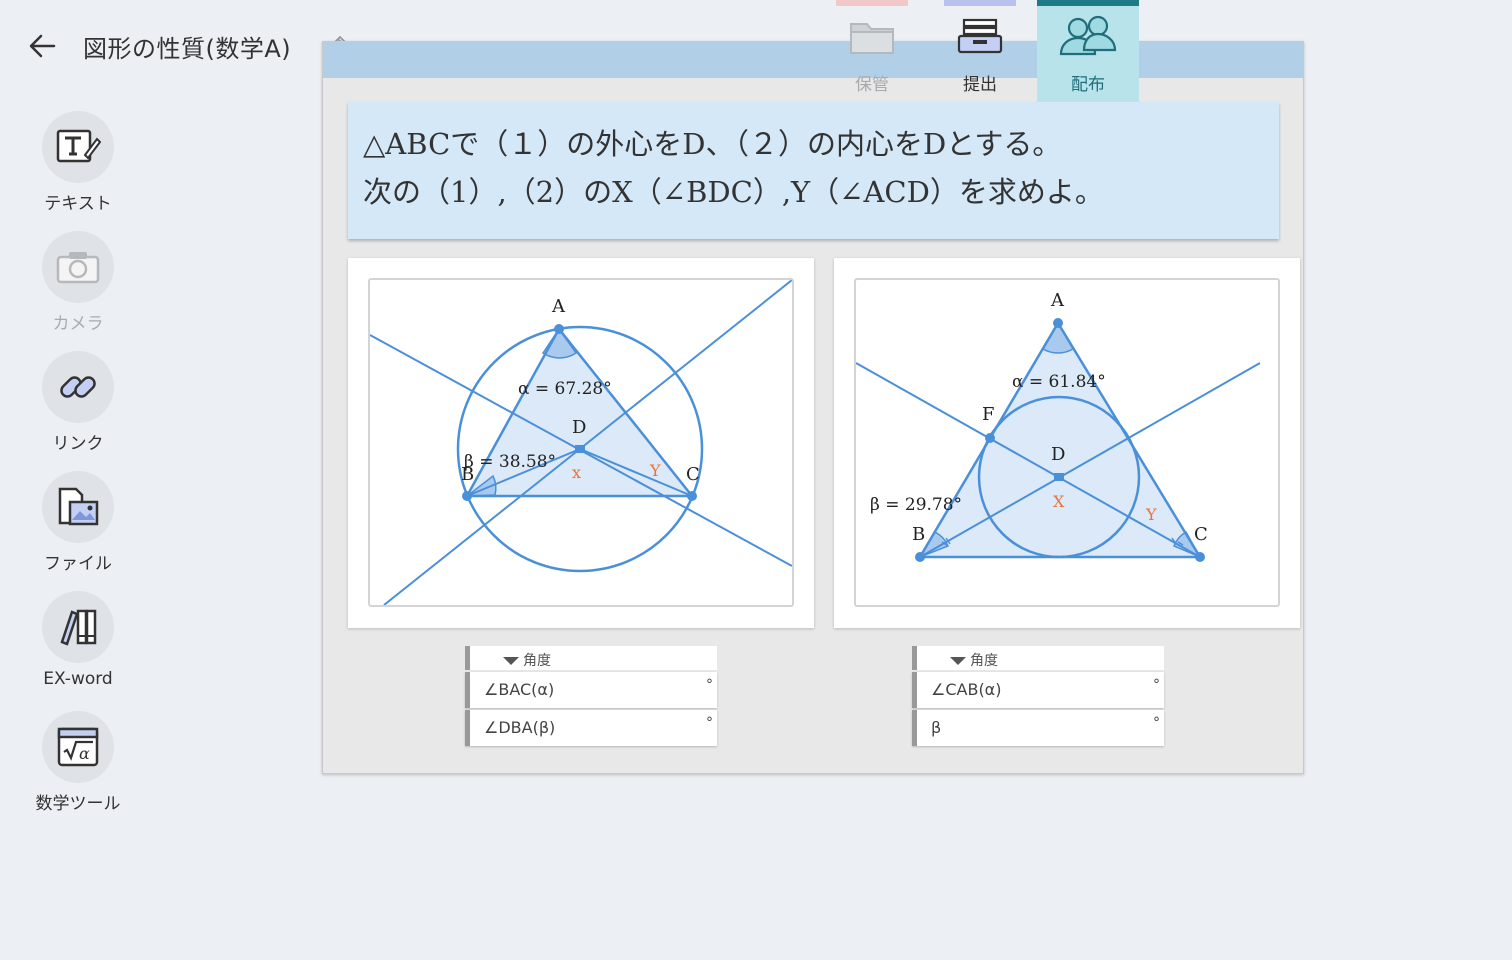 The width and height of the screenshot is (1512, 960). I want to click on beta-value: β = 38.58°, so click(510, 462).